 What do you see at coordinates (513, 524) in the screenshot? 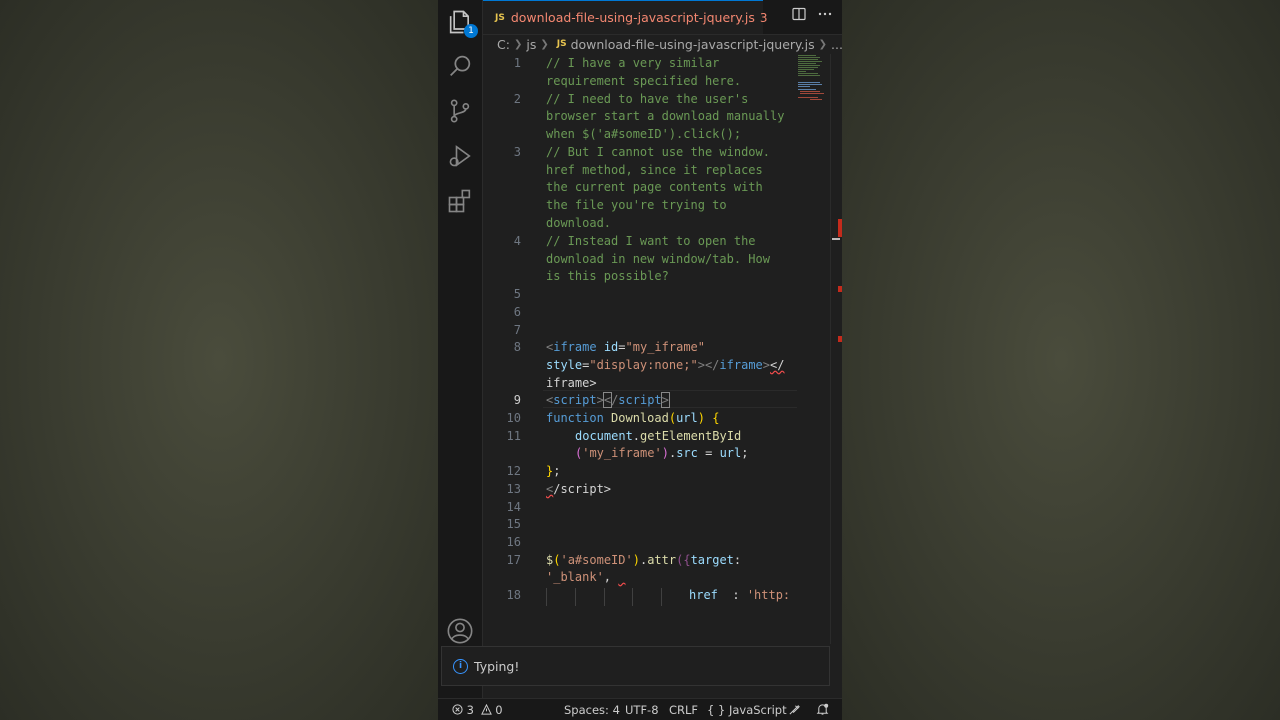
I see `line-number: 15` at bounding box center [513, 524].